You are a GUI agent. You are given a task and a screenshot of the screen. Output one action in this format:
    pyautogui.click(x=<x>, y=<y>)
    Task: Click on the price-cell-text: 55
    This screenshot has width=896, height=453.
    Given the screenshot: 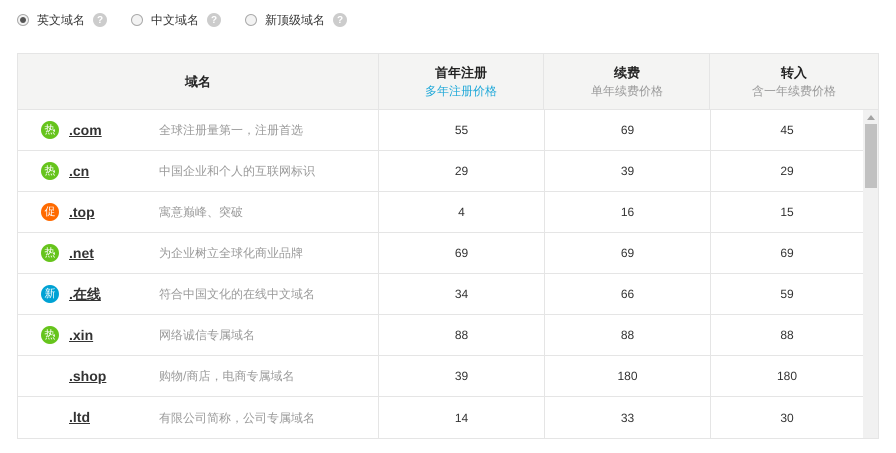 What is the action you would take?
    pyautogui.click(x=461, y=130)
    